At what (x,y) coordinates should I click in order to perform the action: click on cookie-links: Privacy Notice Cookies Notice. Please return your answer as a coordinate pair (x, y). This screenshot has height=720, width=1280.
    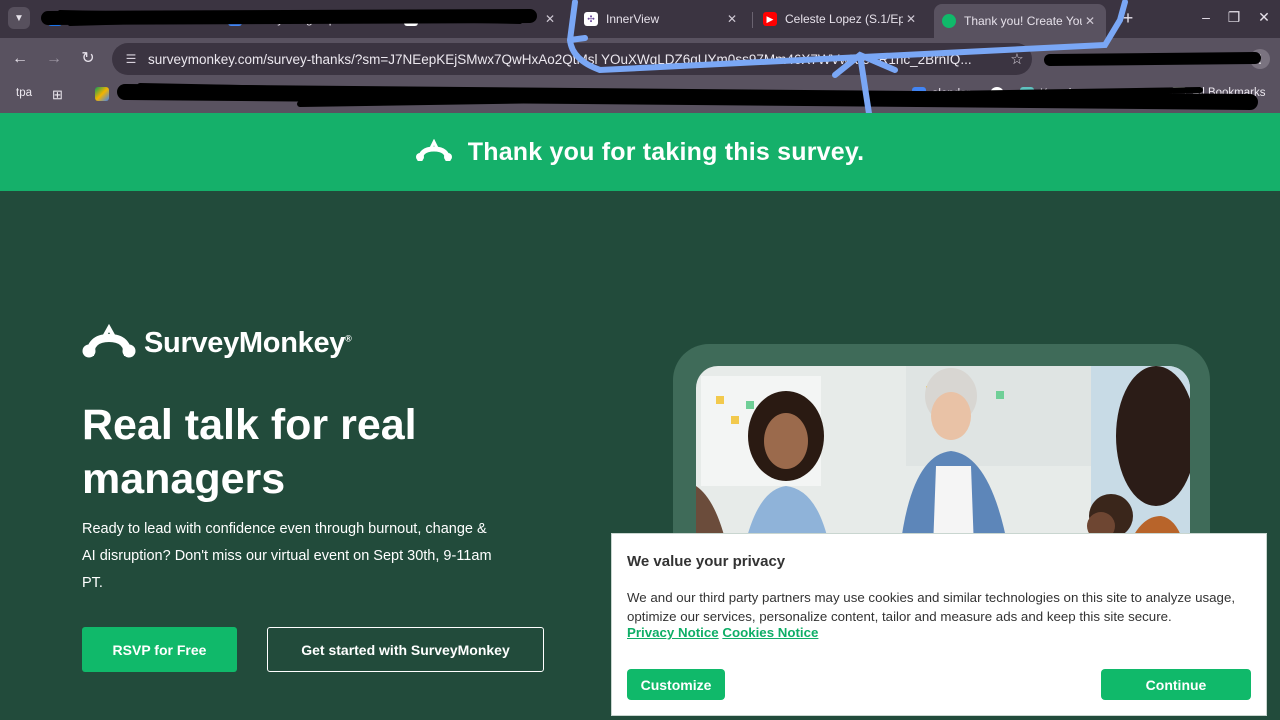
    Looking at the image, I should click on (722, 632).